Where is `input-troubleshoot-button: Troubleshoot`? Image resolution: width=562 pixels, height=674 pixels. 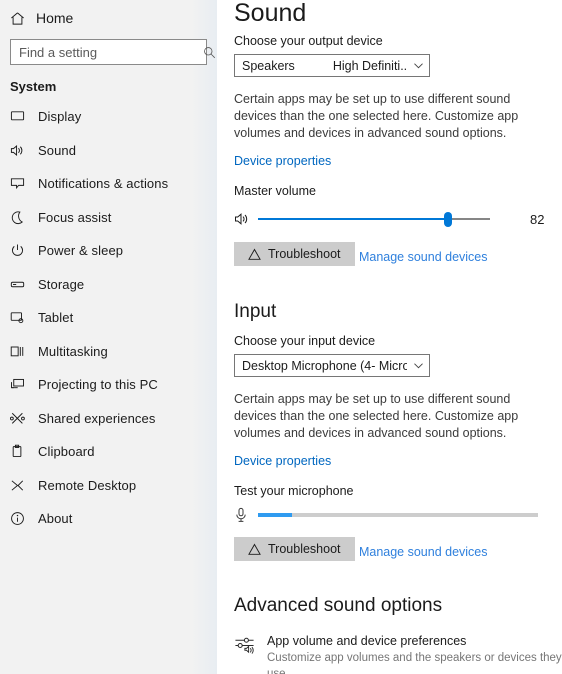 input-troubleshoot-button: Troubleshoot is located at coordinates (294, 549).